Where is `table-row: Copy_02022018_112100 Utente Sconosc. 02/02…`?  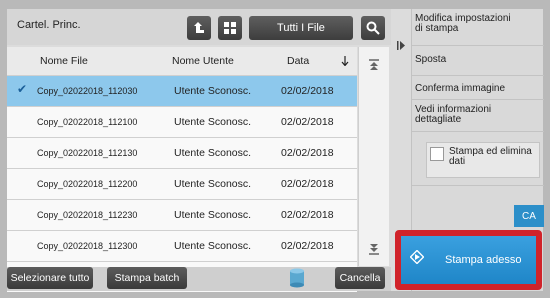 table-row: Copy_02022018_112100 Utente Sconosc. 02/02… is located at coordinates (182, 121).